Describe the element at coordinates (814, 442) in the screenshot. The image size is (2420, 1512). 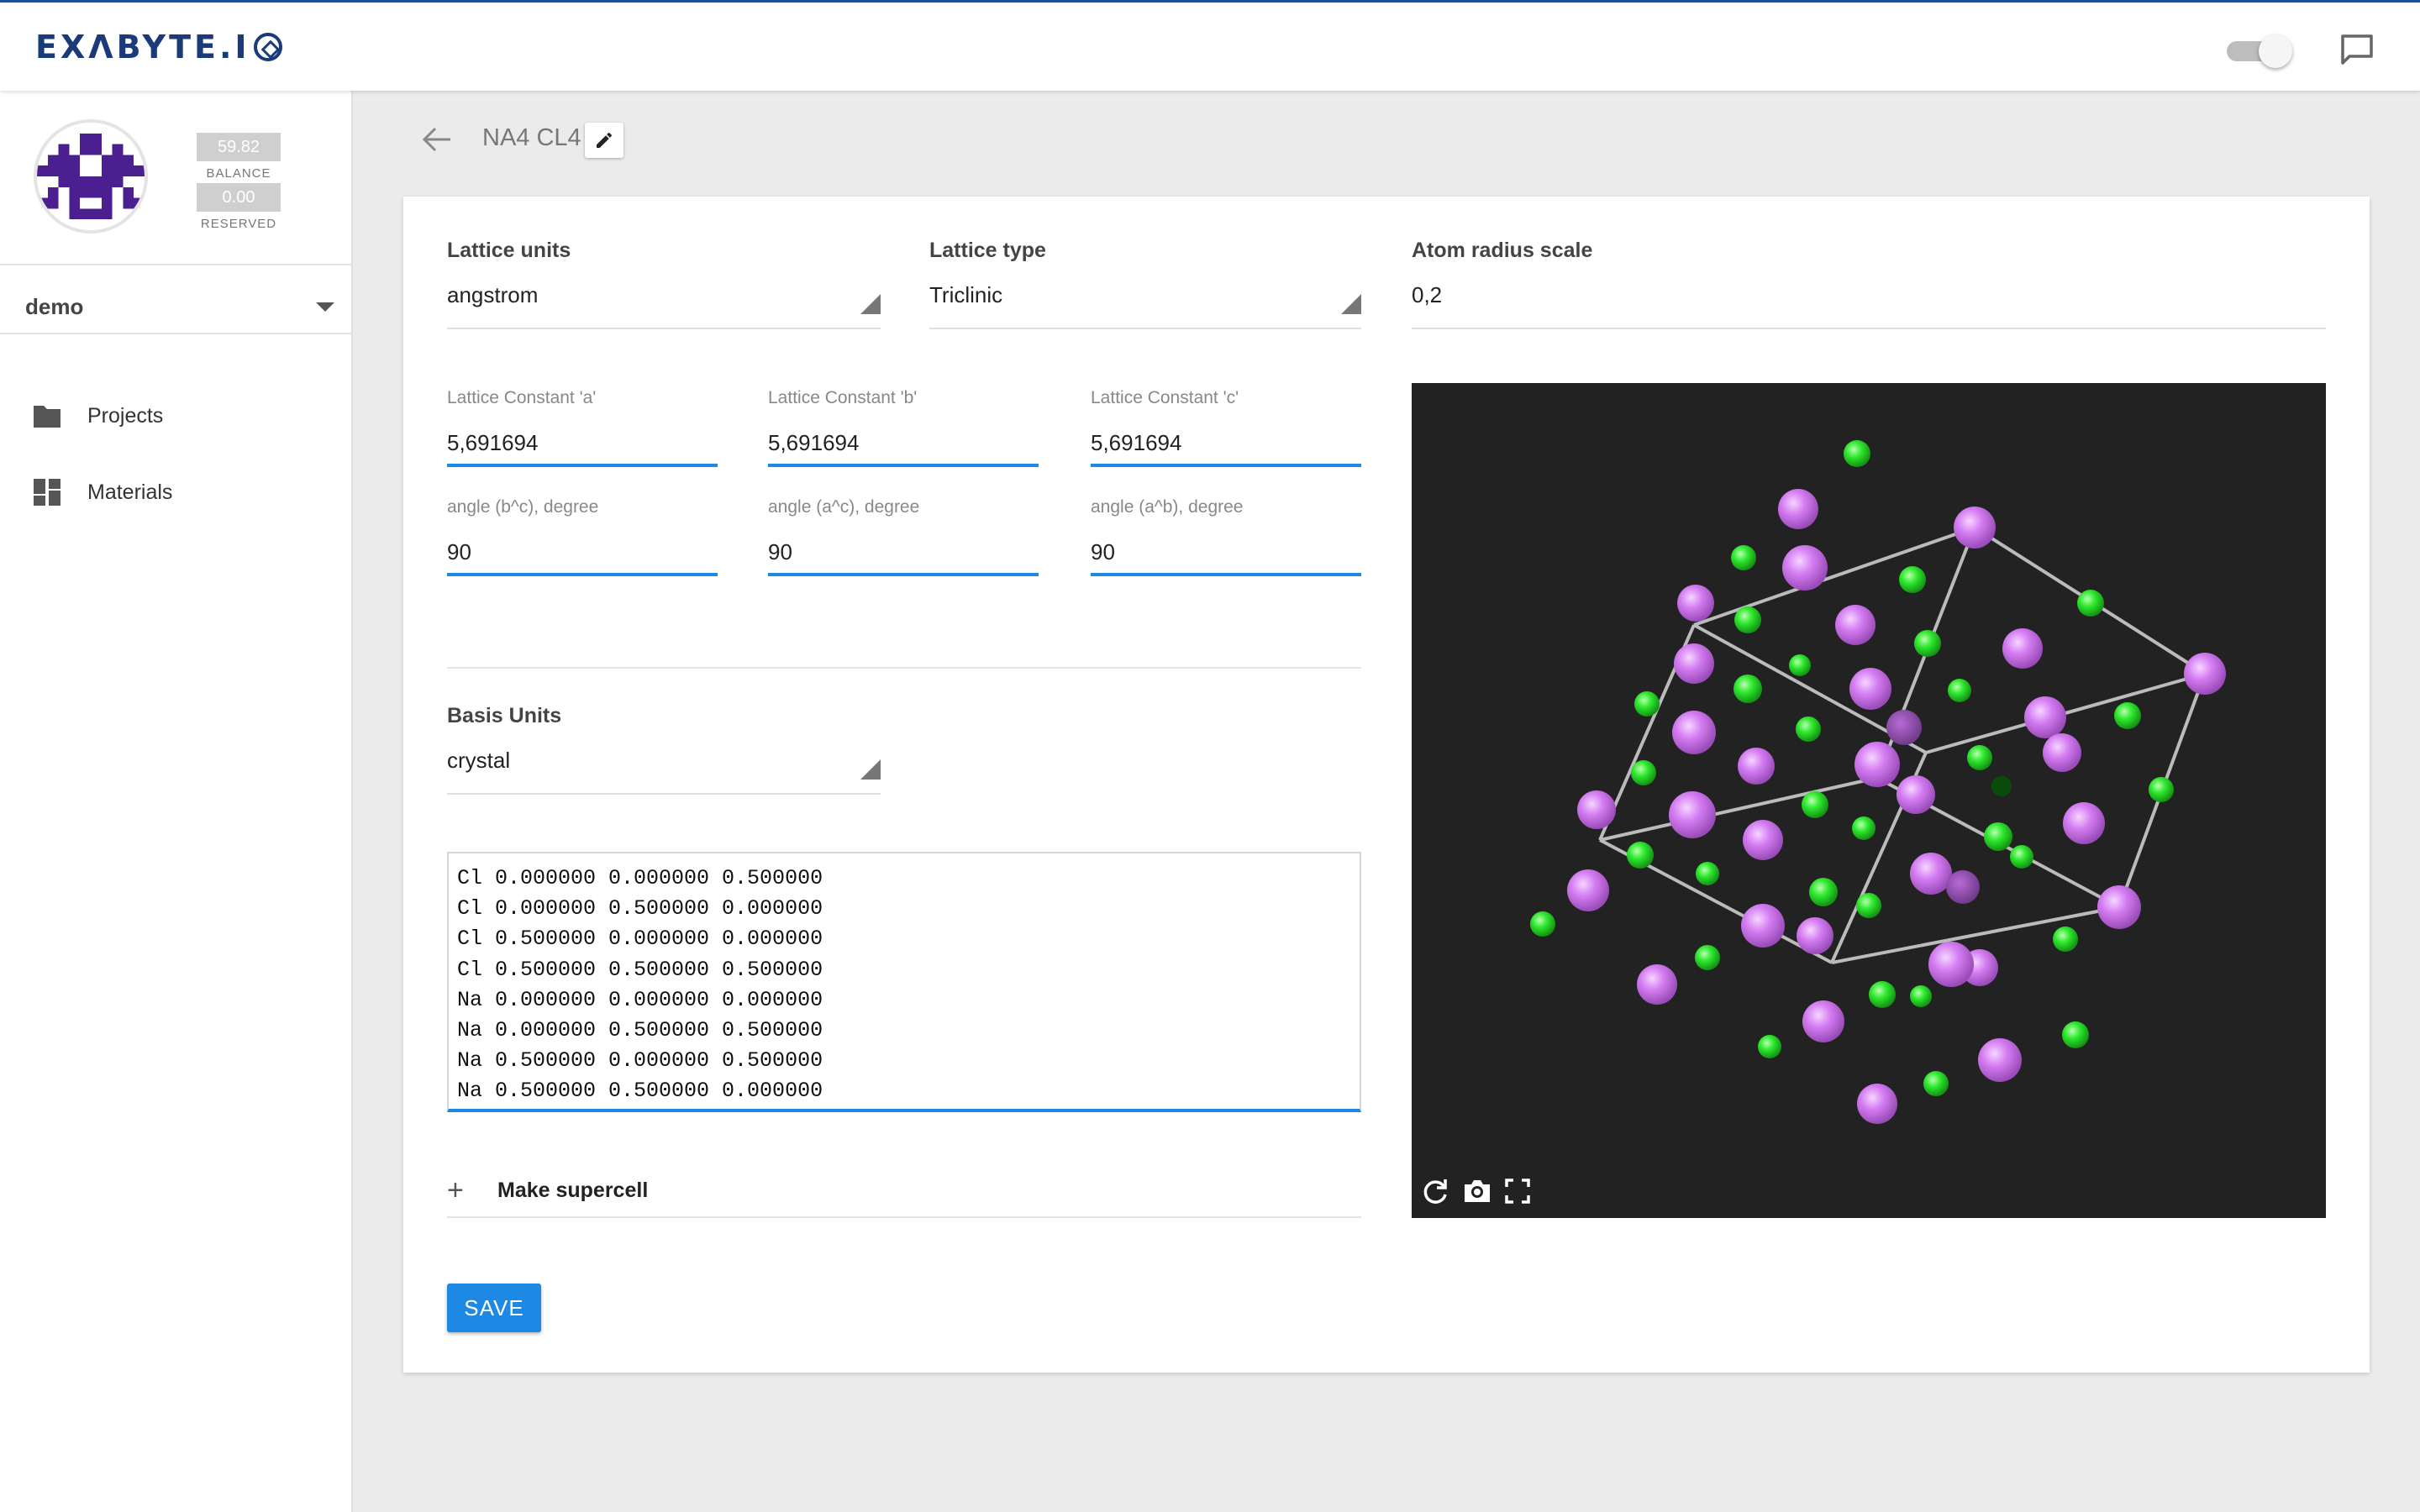
I see `lattice-constant-b-value: 5,691694` at that location.